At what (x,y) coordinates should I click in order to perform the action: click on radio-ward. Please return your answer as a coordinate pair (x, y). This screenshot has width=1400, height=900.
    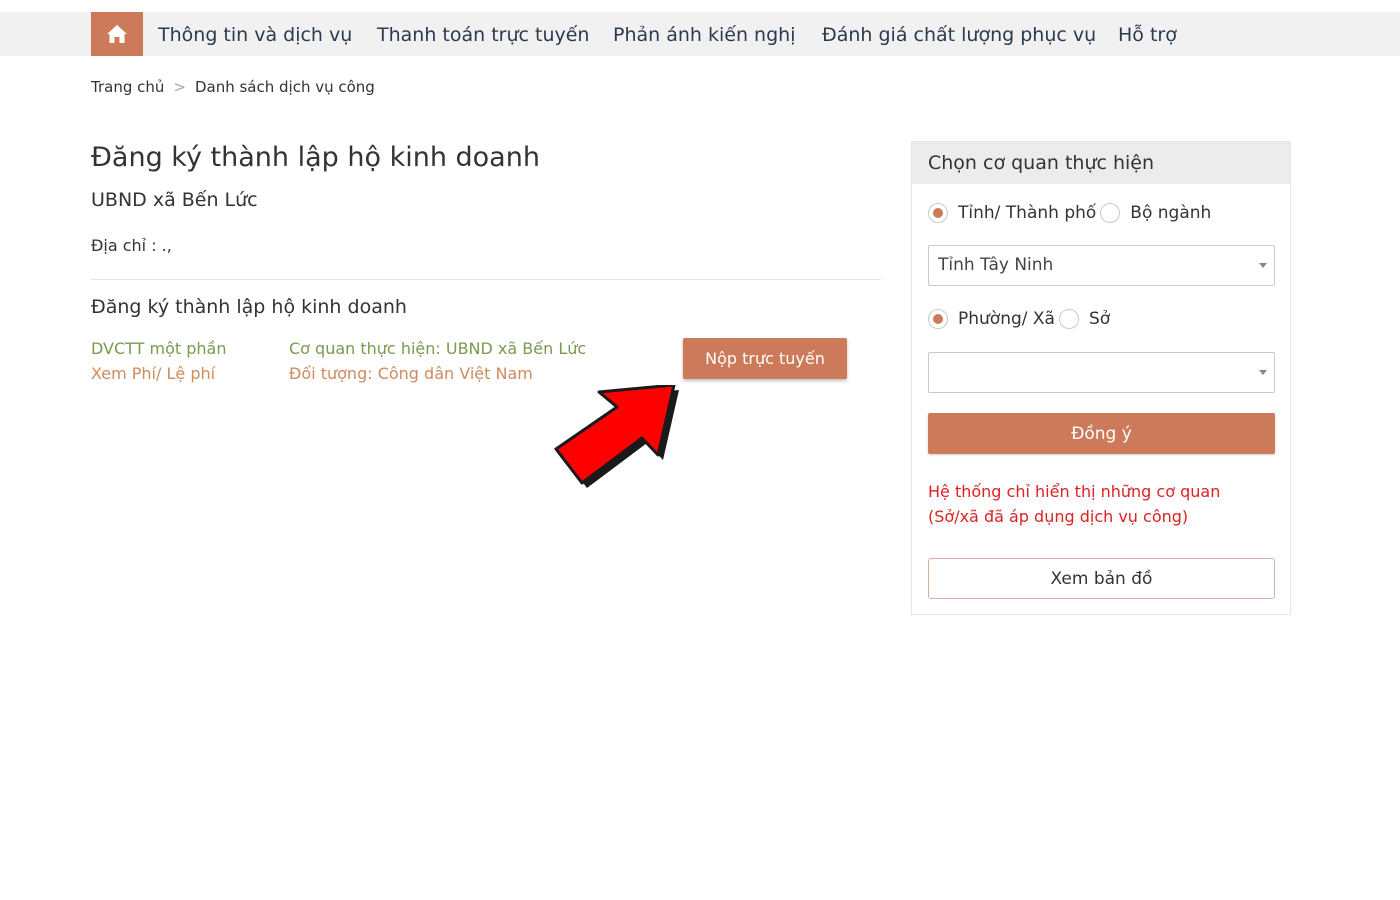
    Looking at the image, I should click on (938, 319).